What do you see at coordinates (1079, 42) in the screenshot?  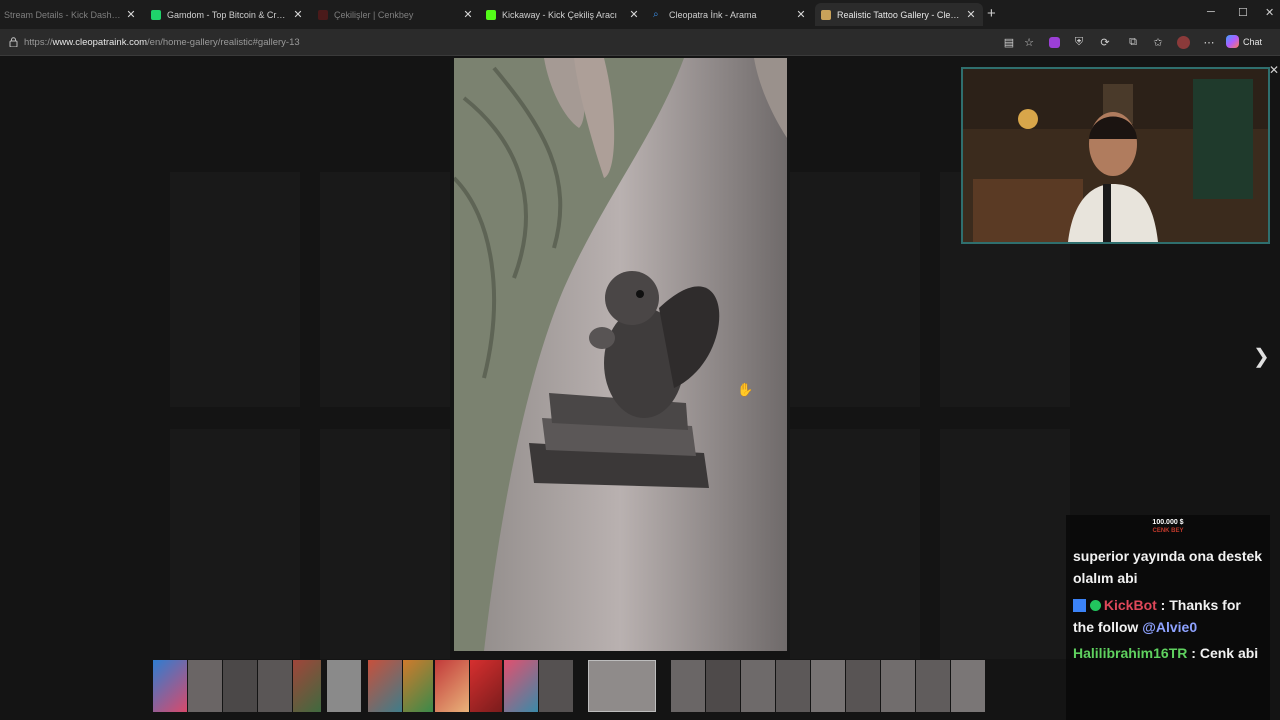 I see `extension-icon: ⛨` at bounding box center [1079, 42].